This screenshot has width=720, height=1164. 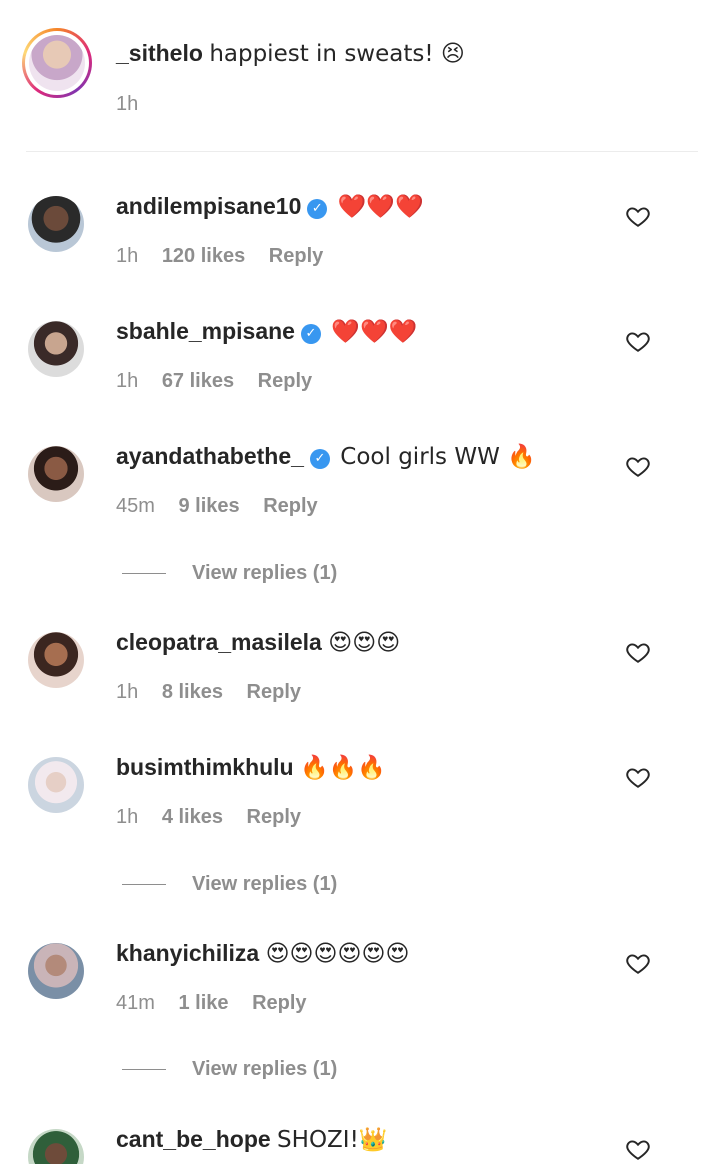 What do you see at coordinates (360, 76) in the screenshot?
I see `post-caption: _sithelo happiest in sweats! 😣 1h` at bounding box center [360, 76].